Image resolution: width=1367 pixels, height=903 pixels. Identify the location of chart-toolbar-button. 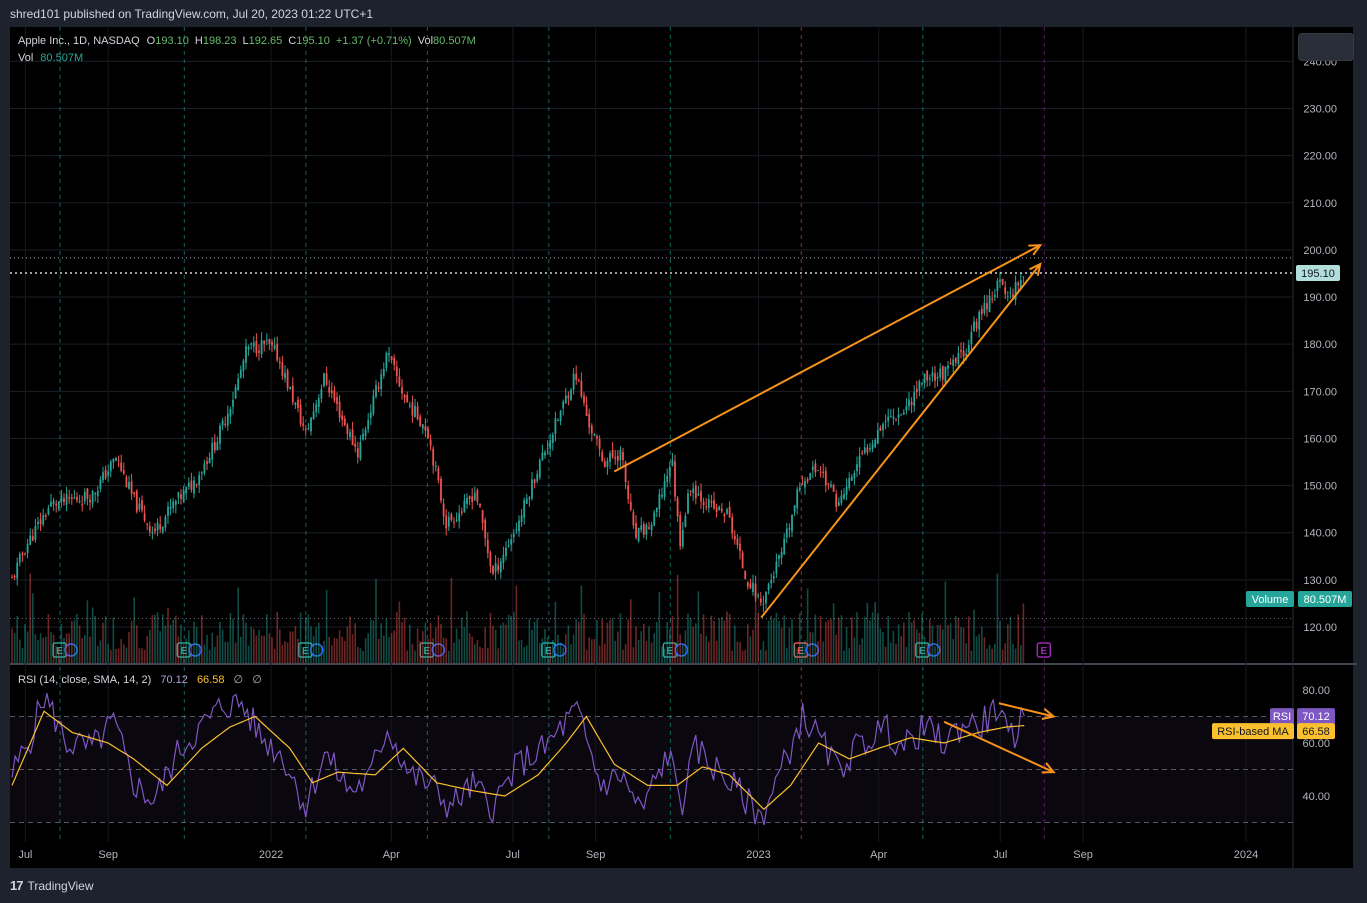
(1326, 47).